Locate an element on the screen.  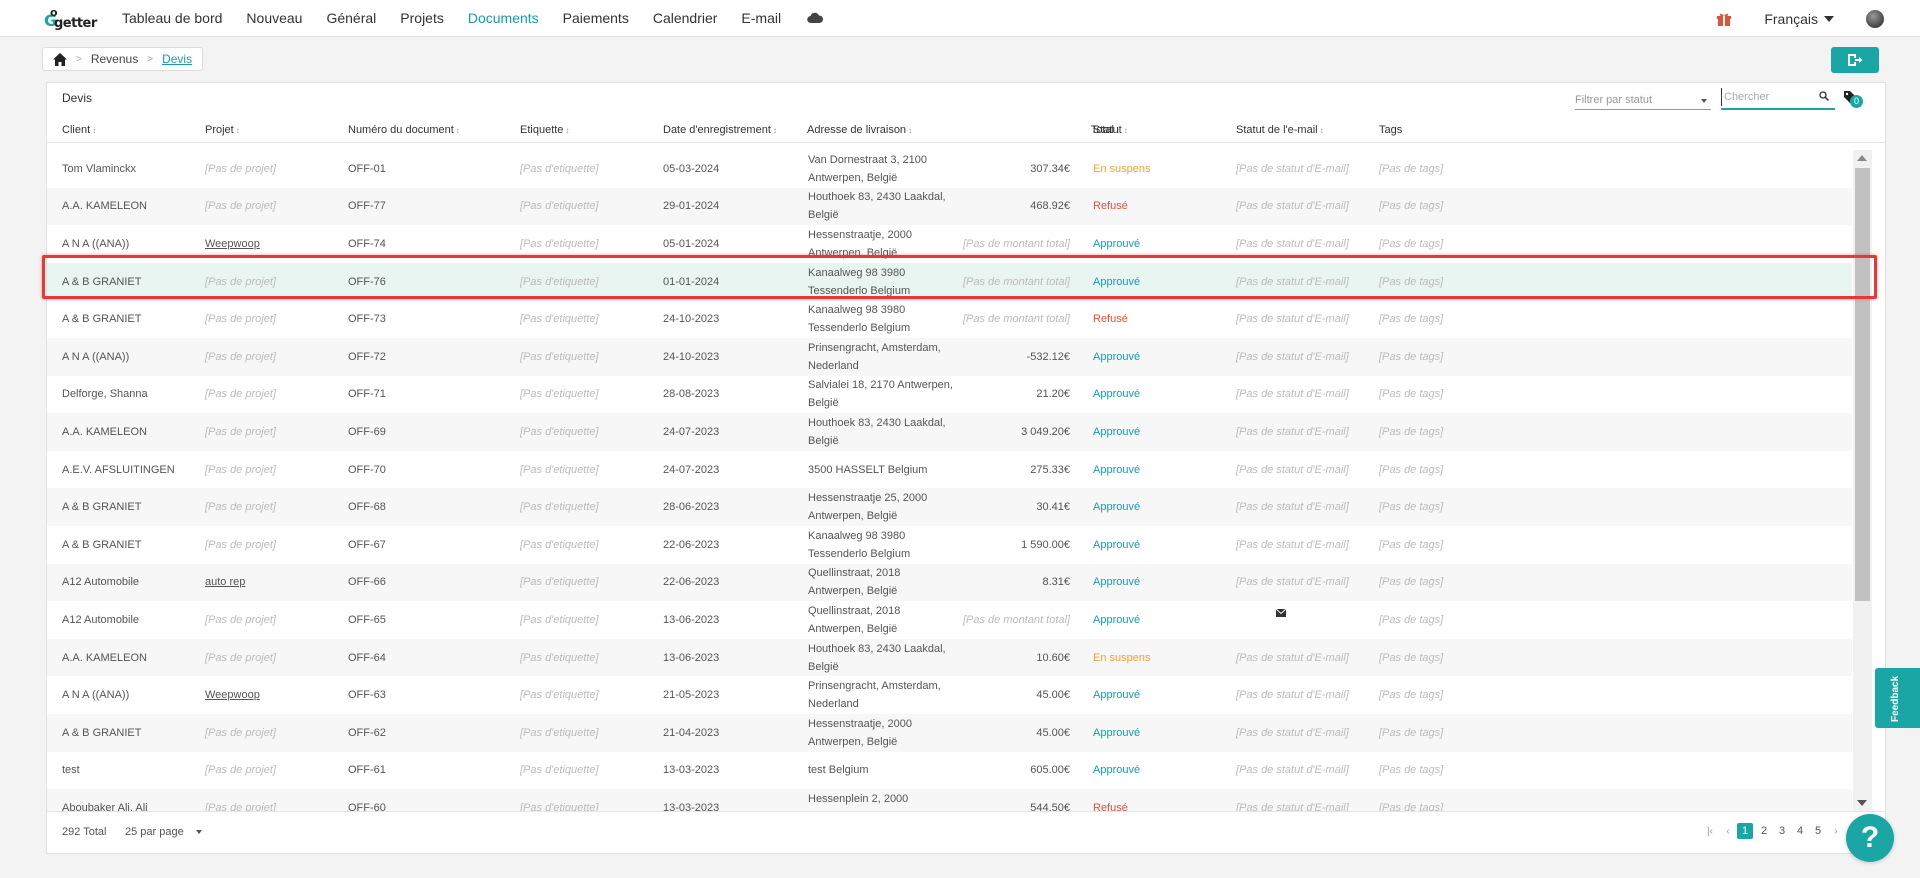
nav-calendrier: Calendrier is located at coordinates (685, 18).